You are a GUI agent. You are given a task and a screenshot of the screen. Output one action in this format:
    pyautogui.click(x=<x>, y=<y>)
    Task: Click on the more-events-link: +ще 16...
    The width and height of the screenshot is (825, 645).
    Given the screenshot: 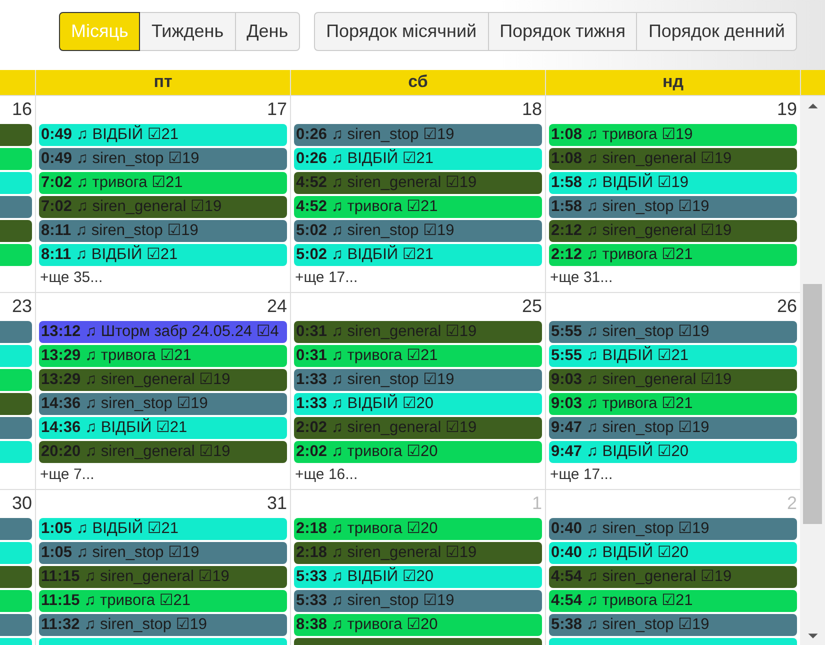 What is the action you would take?
    pyautogui.click(x=326, y=474)
    